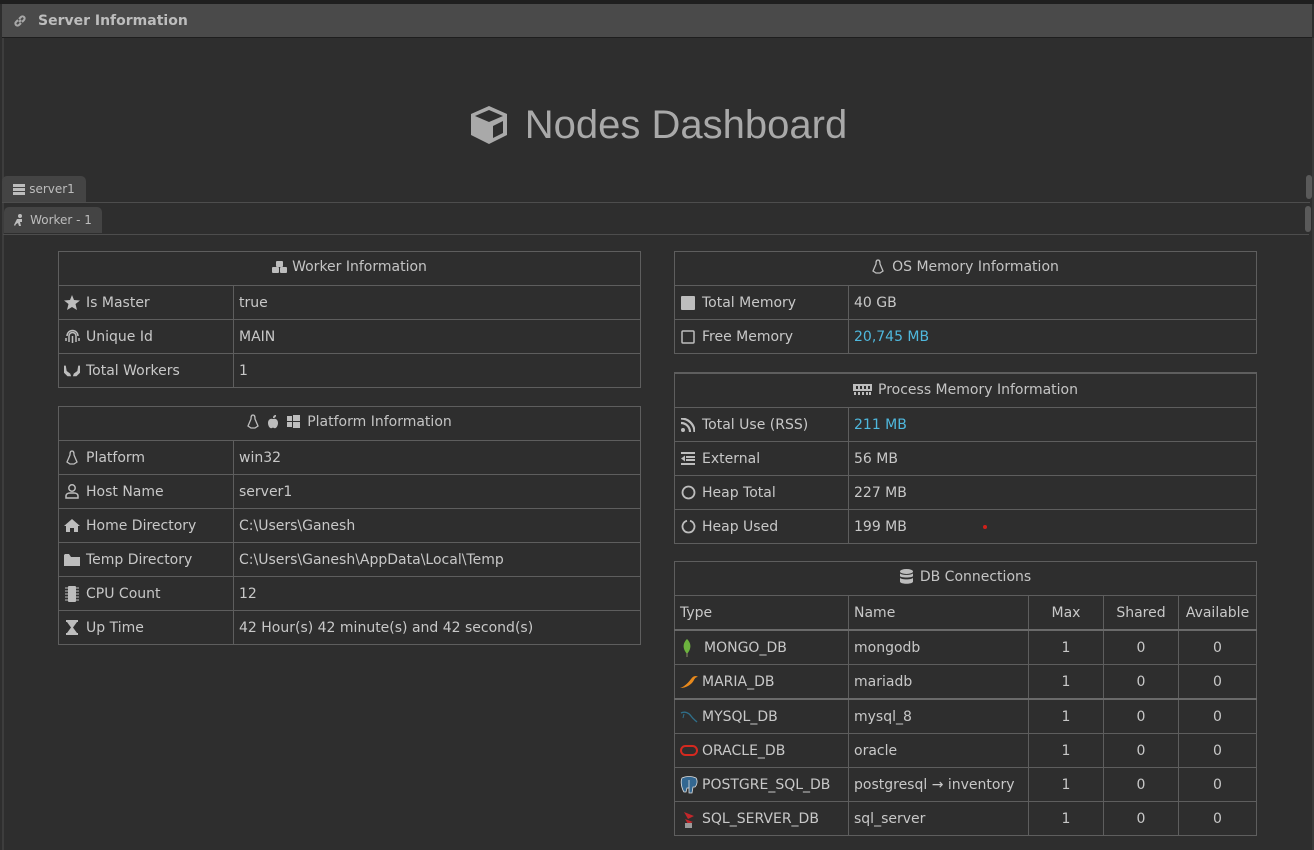 The height and width of the screenshot is (850, 1314). What do you see at coordinates (748, 336) in the screenshot?
I see `row-label: Free Memory` at bounding box center [748, 336].